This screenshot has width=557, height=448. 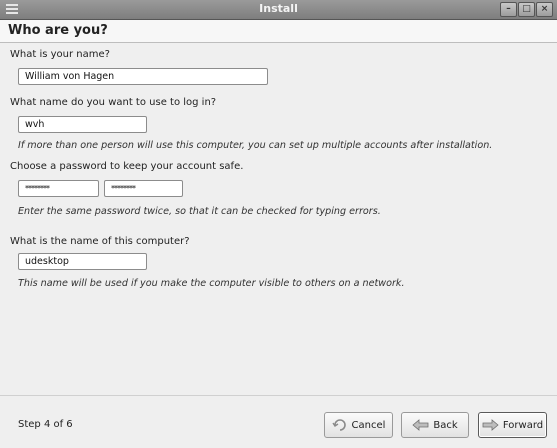 What do you see at coordinates (100, 241) in the screenshot?
I see `computer-name-label: What is the name of this computer?` at bounding box center [100, 241].